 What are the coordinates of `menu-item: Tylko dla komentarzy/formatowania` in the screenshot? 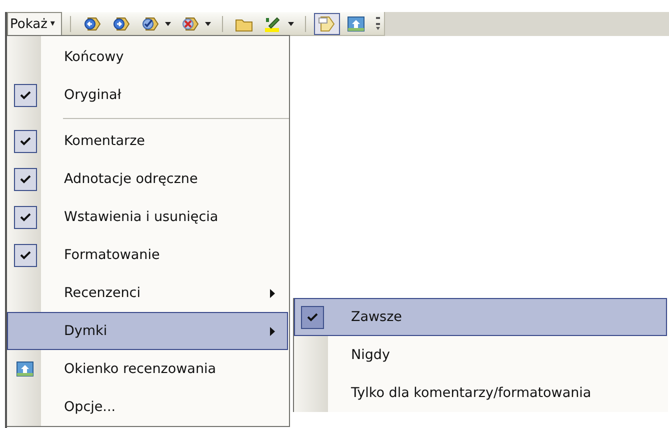 It's located at (480, 393).